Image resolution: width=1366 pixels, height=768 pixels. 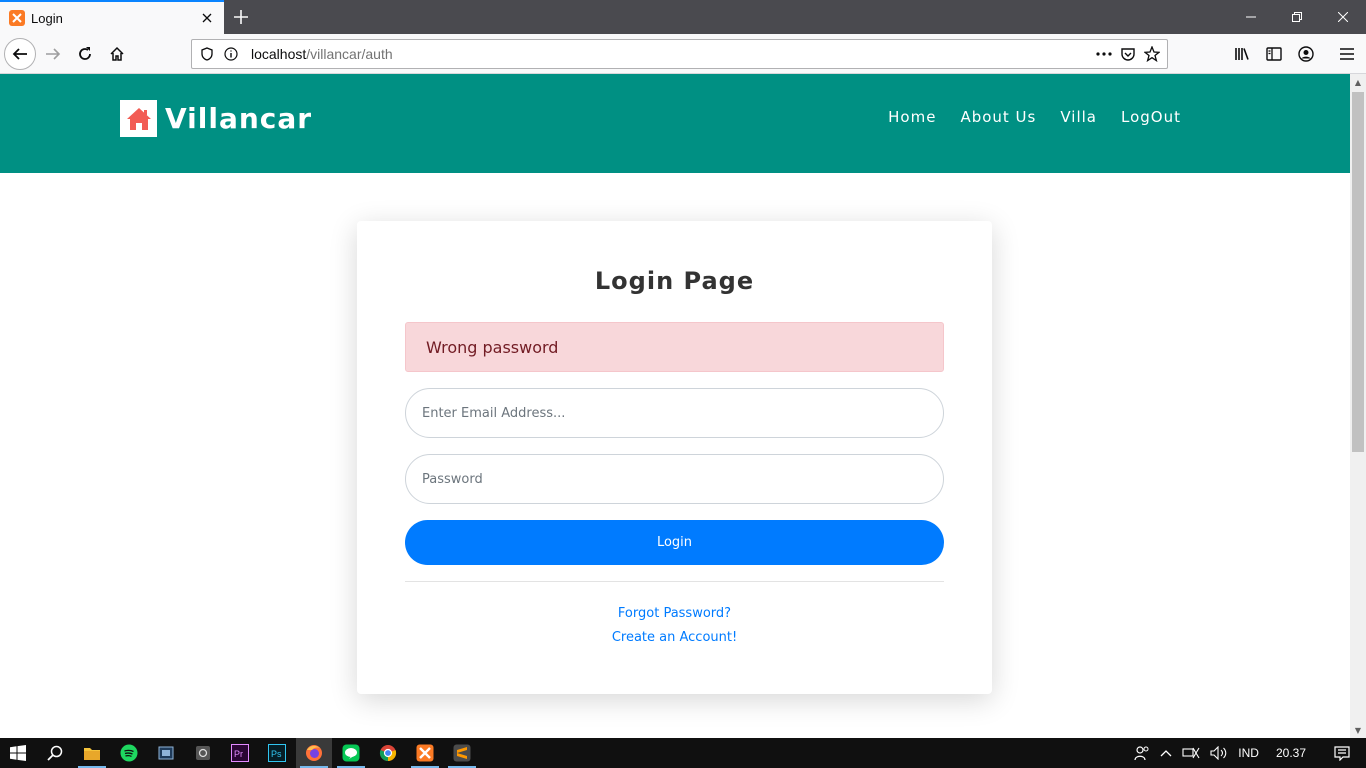 I want to click on back-arrow-icon, so click(x=20, y=54).